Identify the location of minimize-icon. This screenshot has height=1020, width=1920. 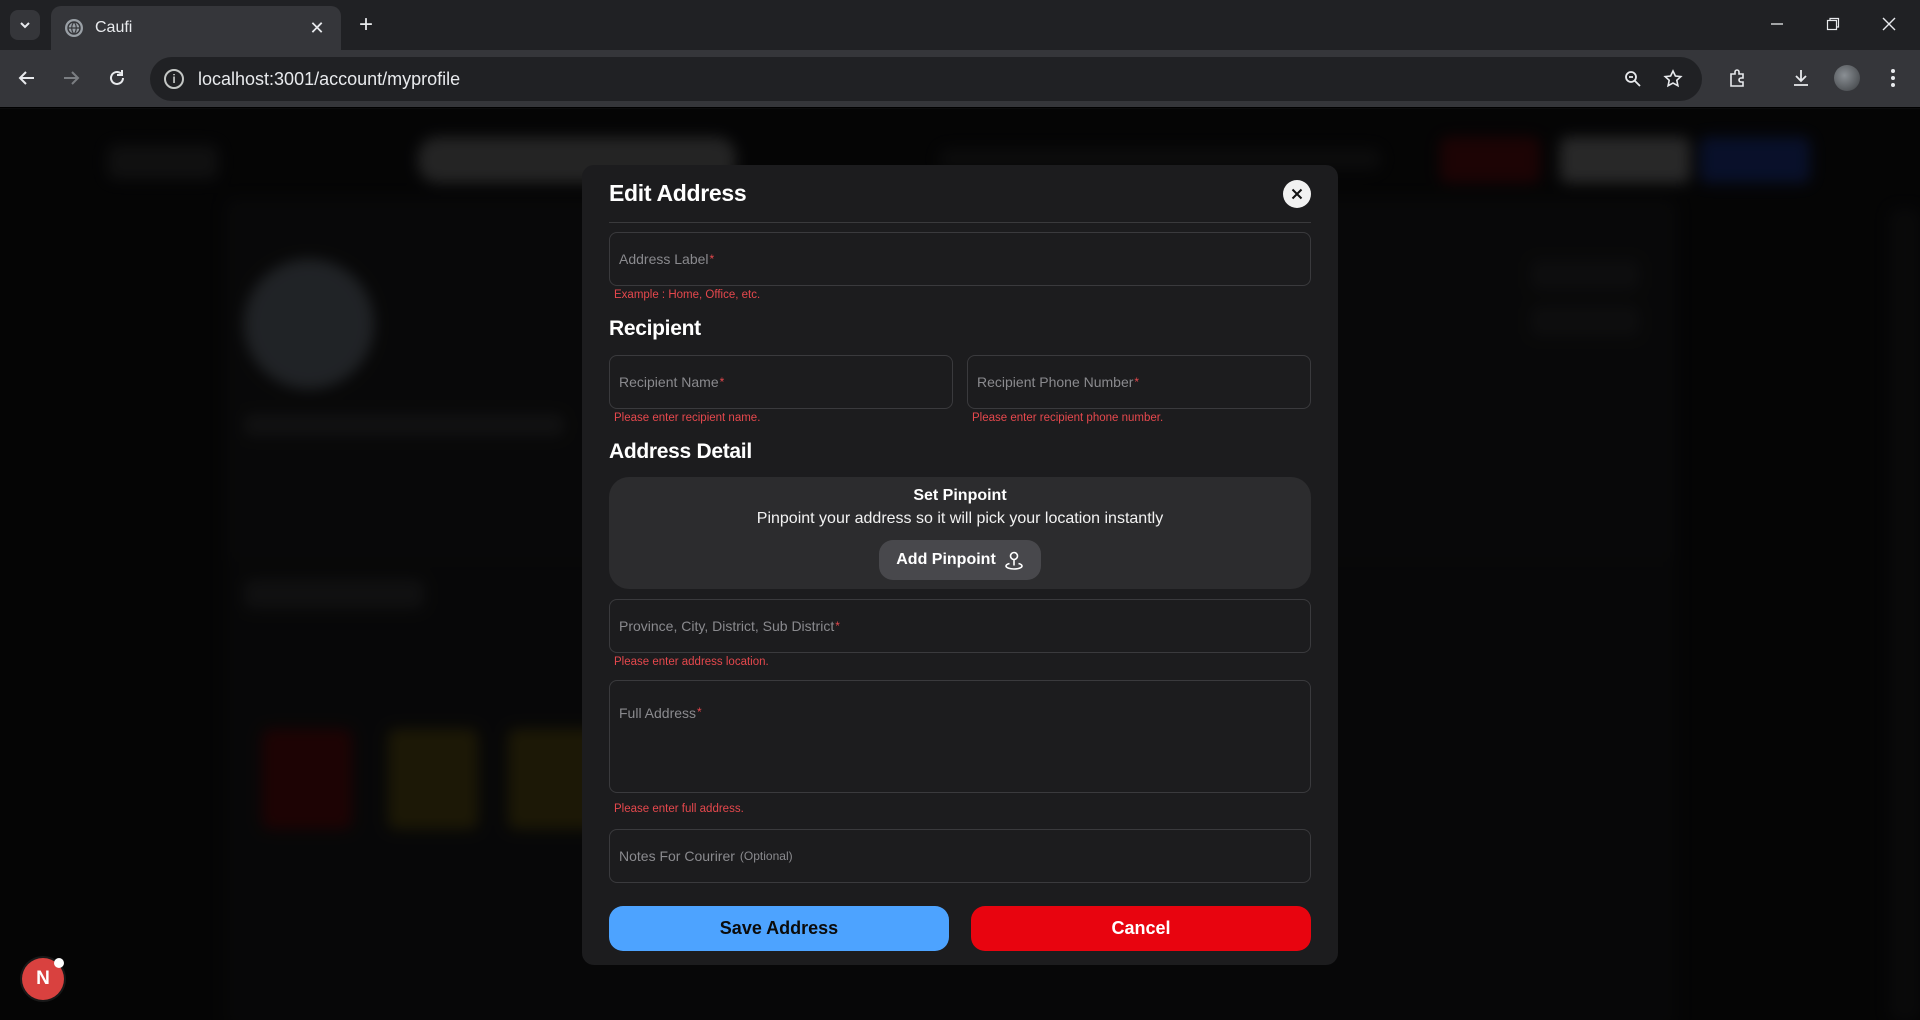
(1777, 24).